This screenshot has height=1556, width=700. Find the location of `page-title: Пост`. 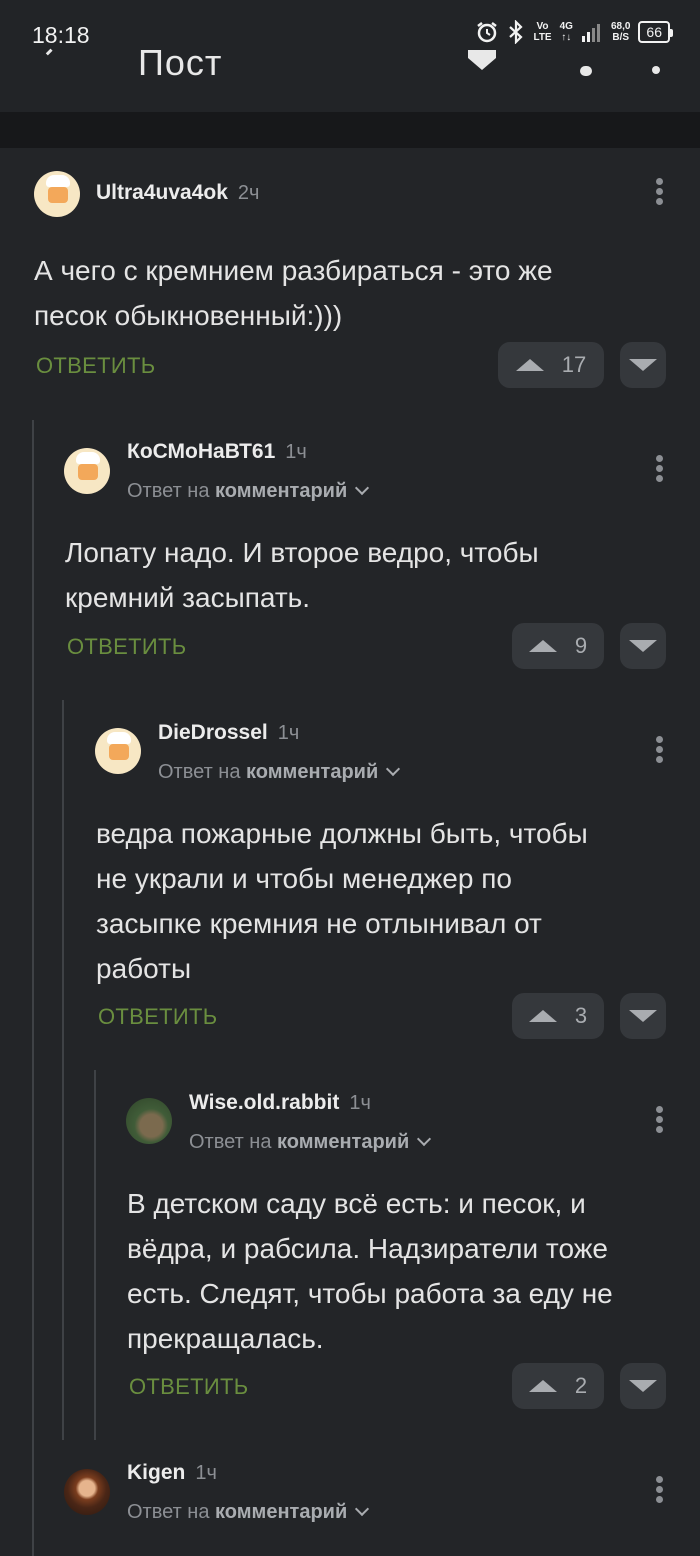

page-title: Пост is located at coordinates (180, 62).